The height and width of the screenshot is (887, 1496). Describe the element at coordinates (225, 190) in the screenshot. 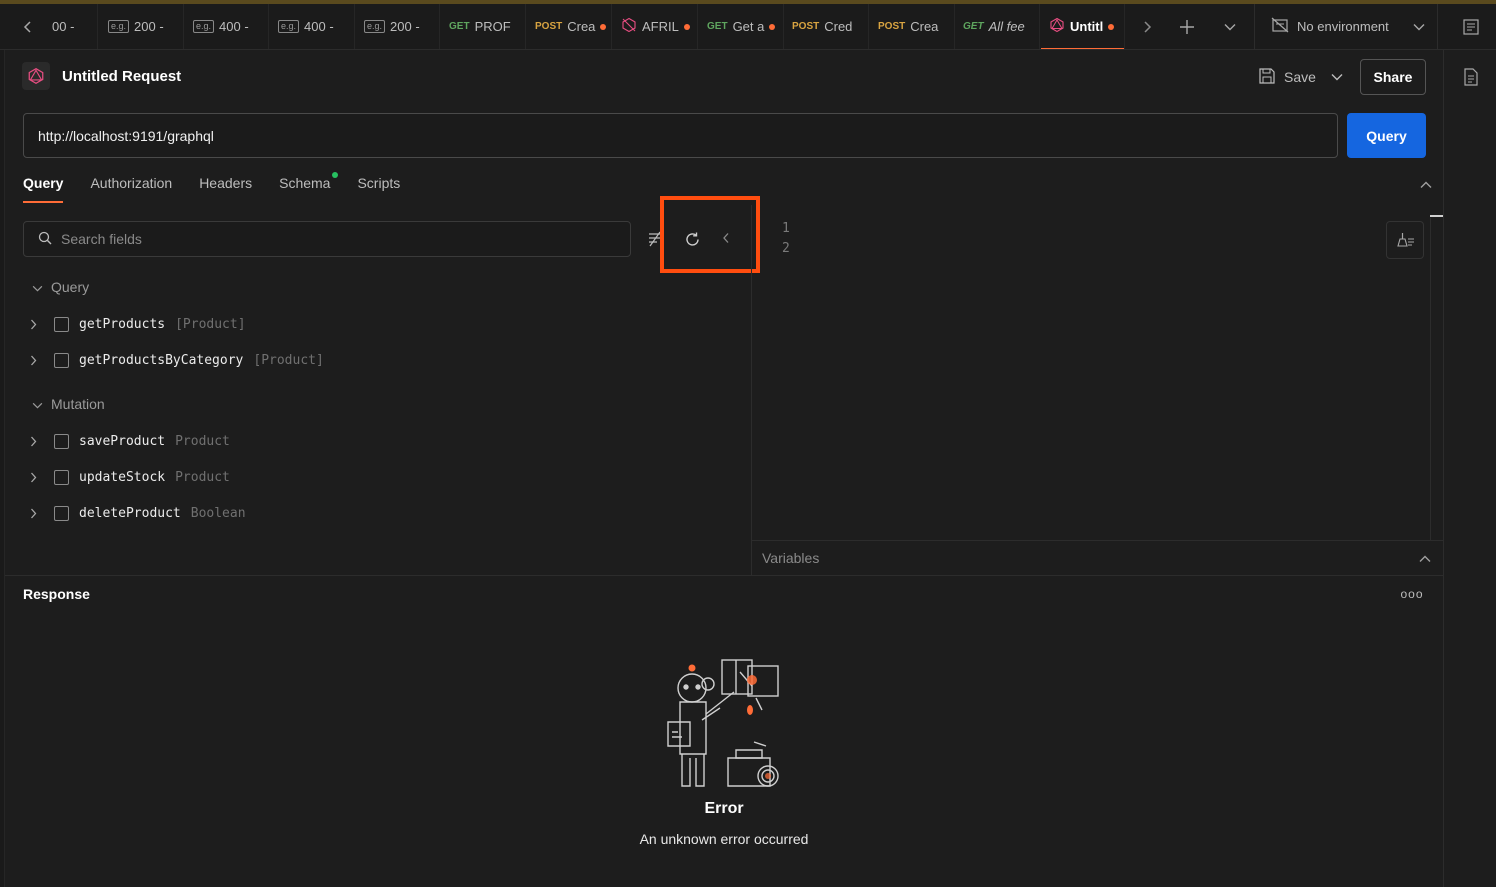

I see `tab-headers: Headers` at that location.